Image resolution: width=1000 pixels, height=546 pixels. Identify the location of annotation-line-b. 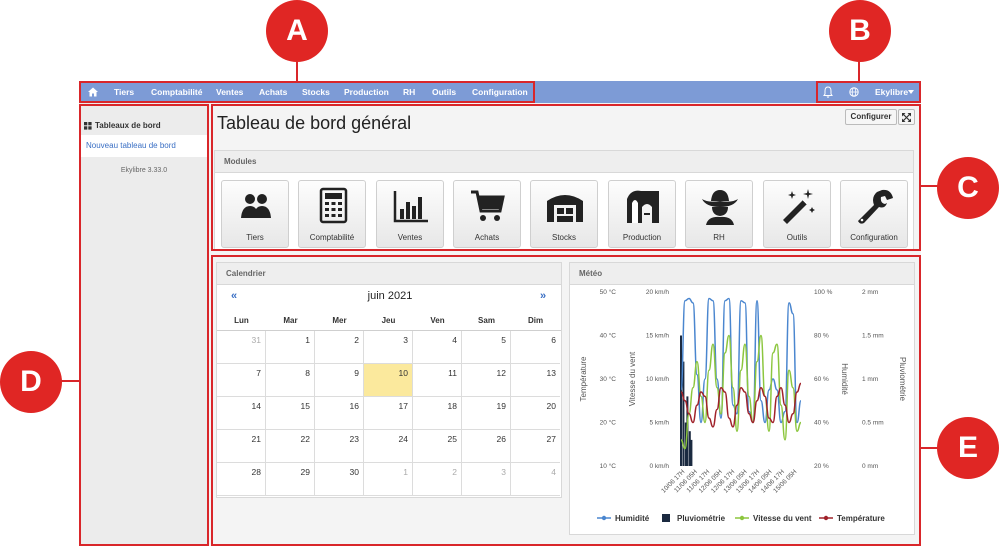
(859, 70).